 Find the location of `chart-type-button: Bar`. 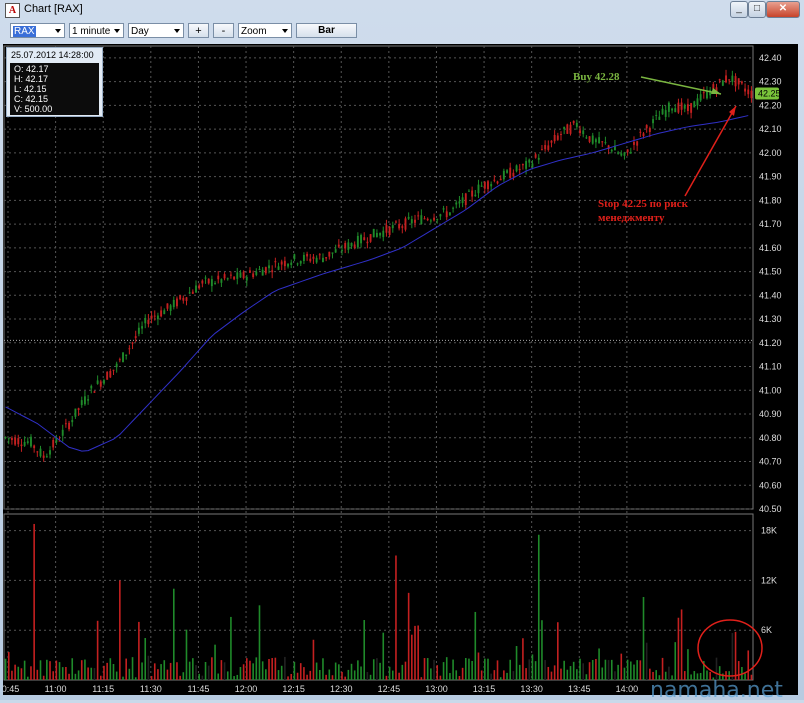

chart-type-button: Bar is located at coordinates (326, 30).